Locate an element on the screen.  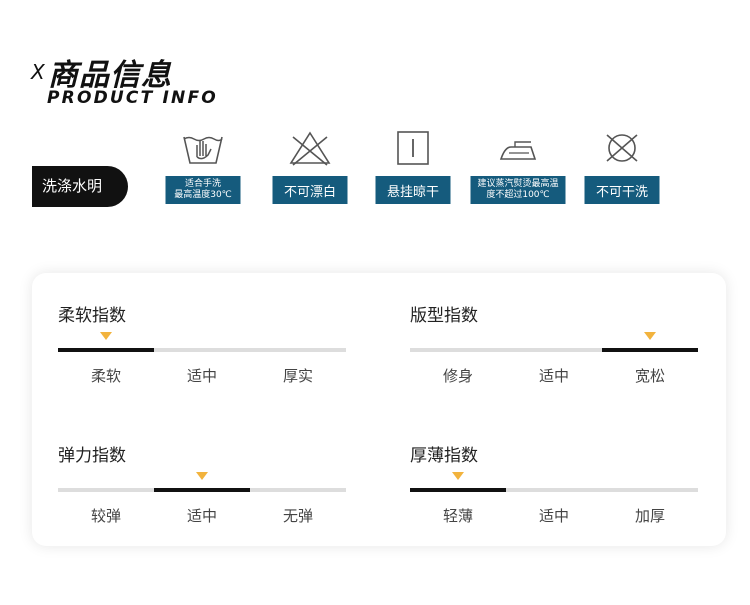
hang-dry-icon is located at coordinates (413, 148).